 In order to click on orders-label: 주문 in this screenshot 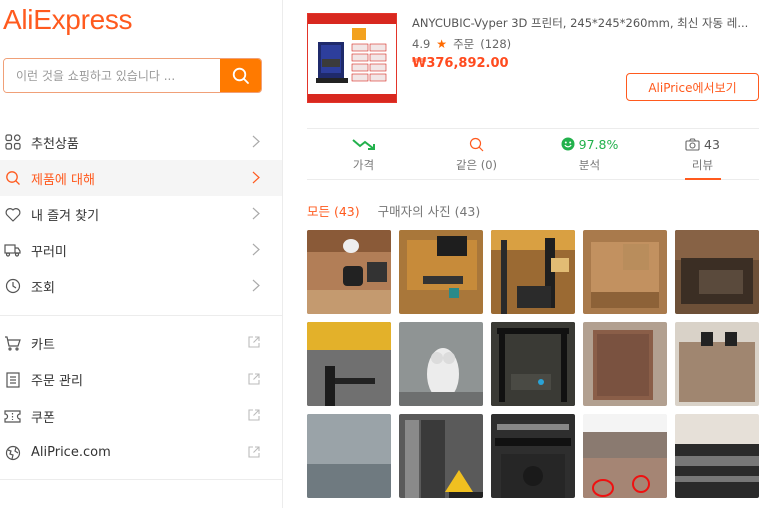, I will do `click(464, 44)`.